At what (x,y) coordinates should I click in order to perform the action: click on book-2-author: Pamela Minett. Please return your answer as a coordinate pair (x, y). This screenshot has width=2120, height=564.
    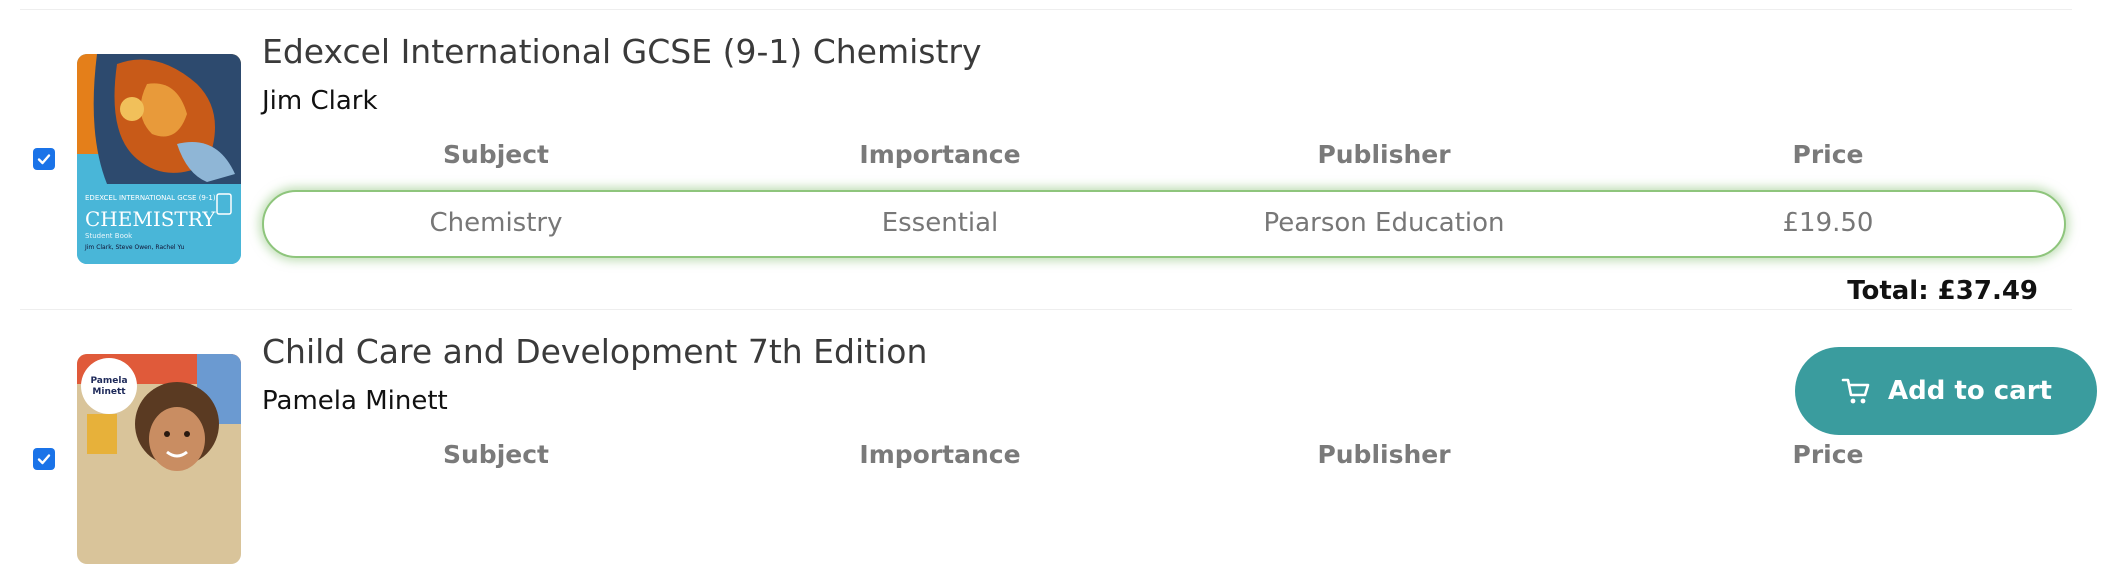
    Looking at the image, I should click on (355, 401).